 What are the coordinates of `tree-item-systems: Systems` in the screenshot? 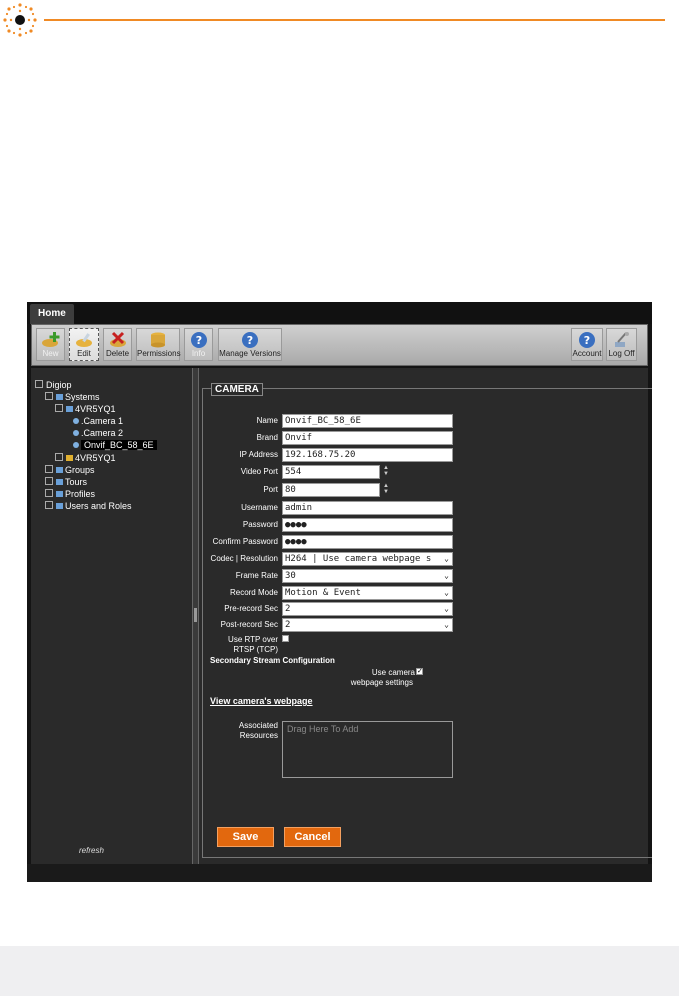 It's located at (72, 397).